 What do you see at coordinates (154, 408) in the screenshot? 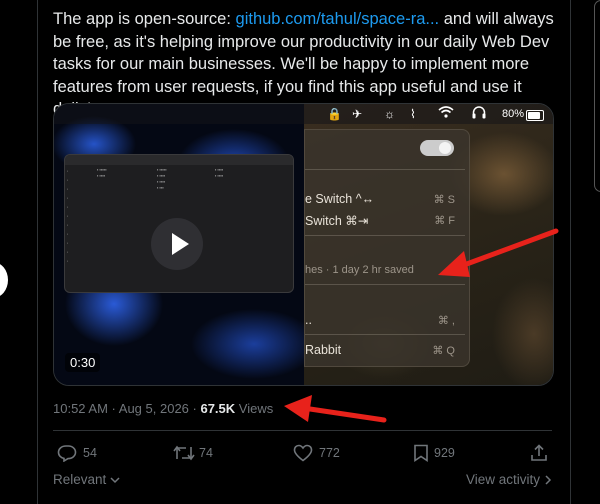
I see `tweet-date: Aug 5, 2026` at bounding box center [154, 408].